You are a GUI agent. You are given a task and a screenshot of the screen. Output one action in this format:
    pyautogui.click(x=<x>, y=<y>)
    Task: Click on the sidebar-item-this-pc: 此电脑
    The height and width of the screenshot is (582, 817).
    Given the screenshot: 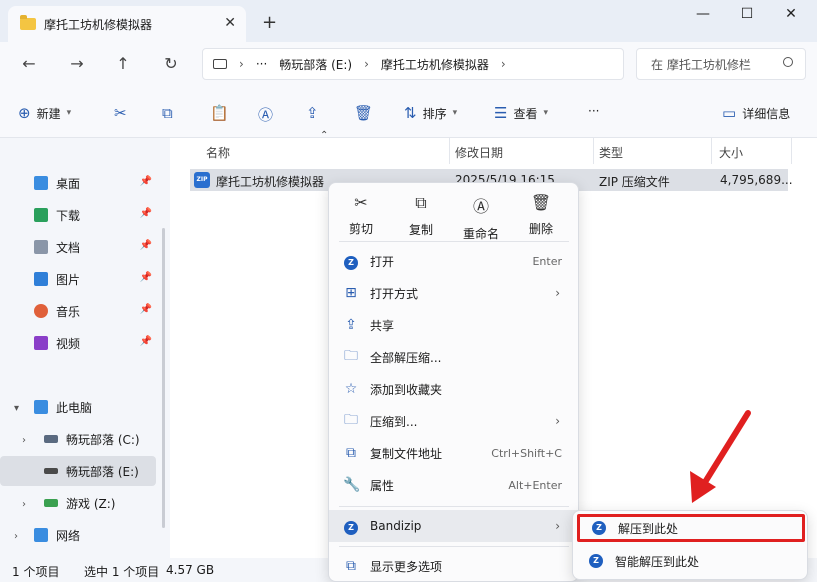 What is the action you would take?
    pyautogui.click(x=78, y=407)
    